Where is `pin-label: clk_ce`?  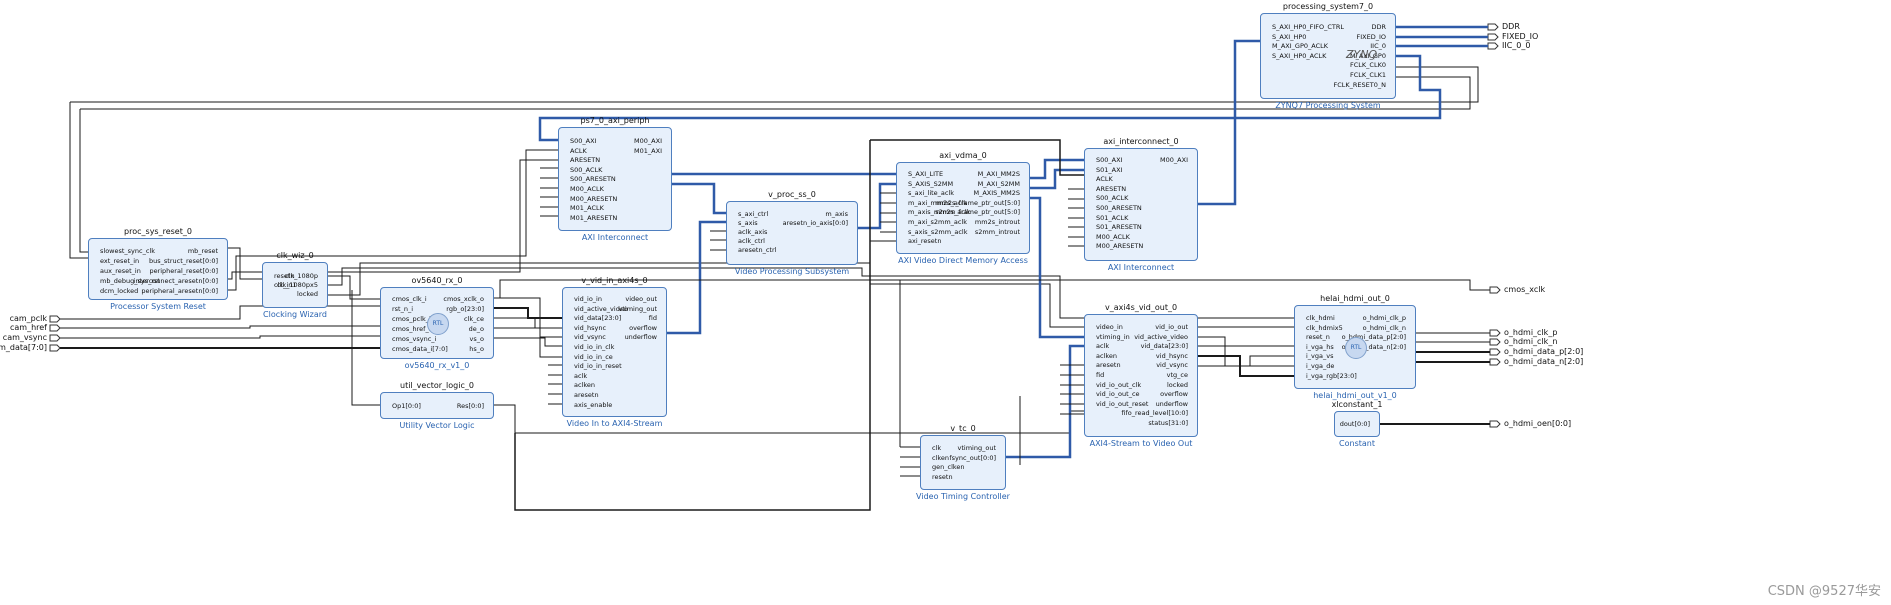 pin-label: clk_ce is located at coordinates (474, 319).